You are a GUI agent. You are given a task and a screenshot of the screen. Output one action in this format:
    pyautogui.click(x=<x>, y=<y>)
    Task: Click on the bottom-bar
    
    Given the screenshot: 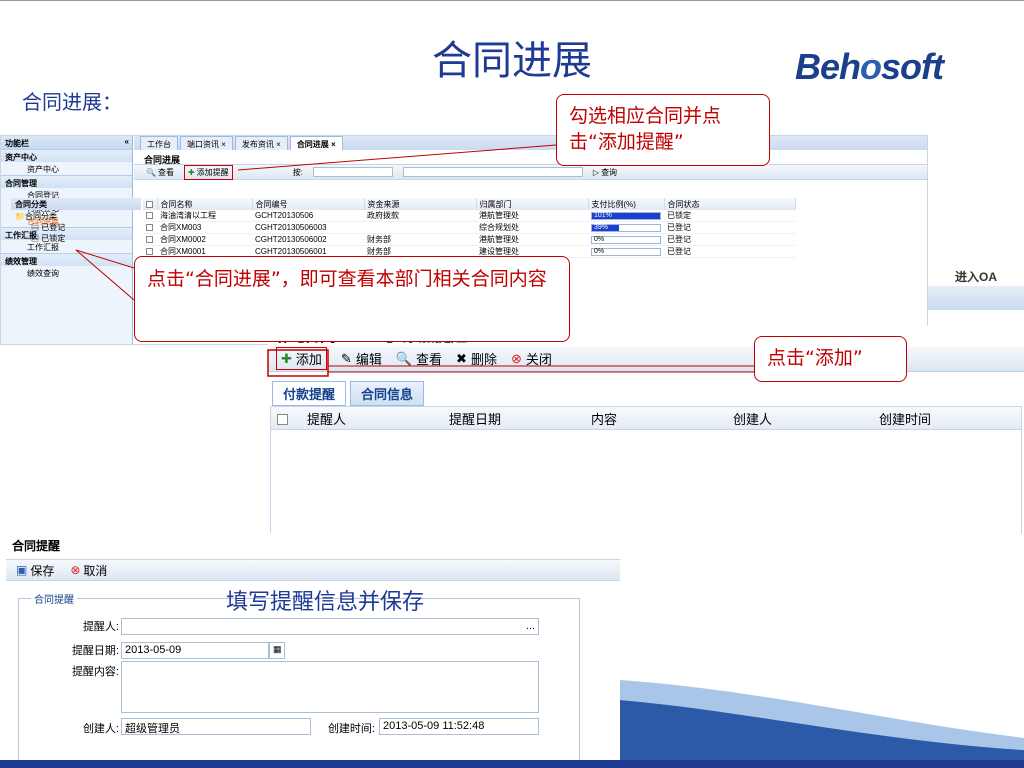 What is the action you would take?
    pyautogui.click(x=512, y=764)
    